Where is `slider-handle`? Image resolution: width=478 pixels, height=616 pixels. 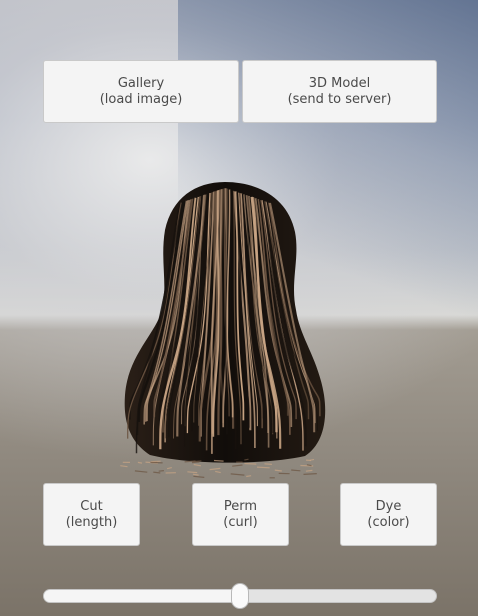 slider-handle is located at coordinates (240, 596).